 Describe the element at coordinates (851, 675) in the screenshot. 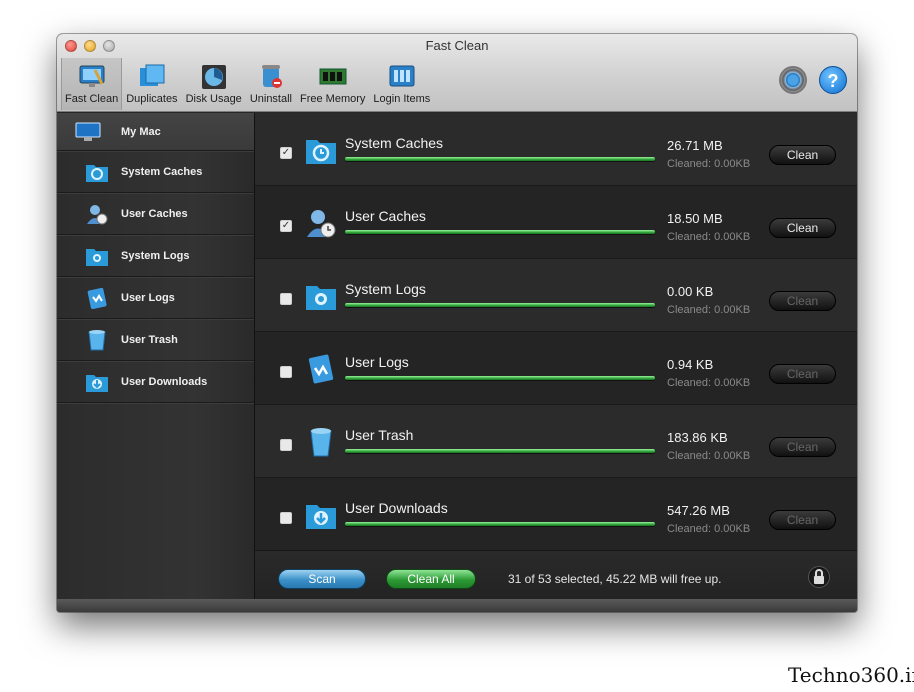

I see `watermark: Techno360.in` at that location.